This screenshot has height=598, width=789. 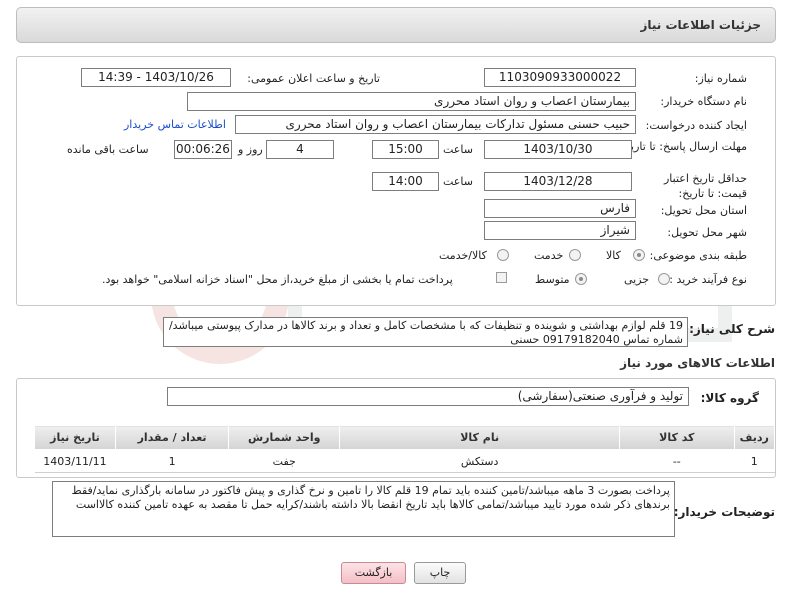 What do you see at coordinates (440, 573) in the screenshot?
I see `print-button: چاپ` at bounding box center [440, 573].